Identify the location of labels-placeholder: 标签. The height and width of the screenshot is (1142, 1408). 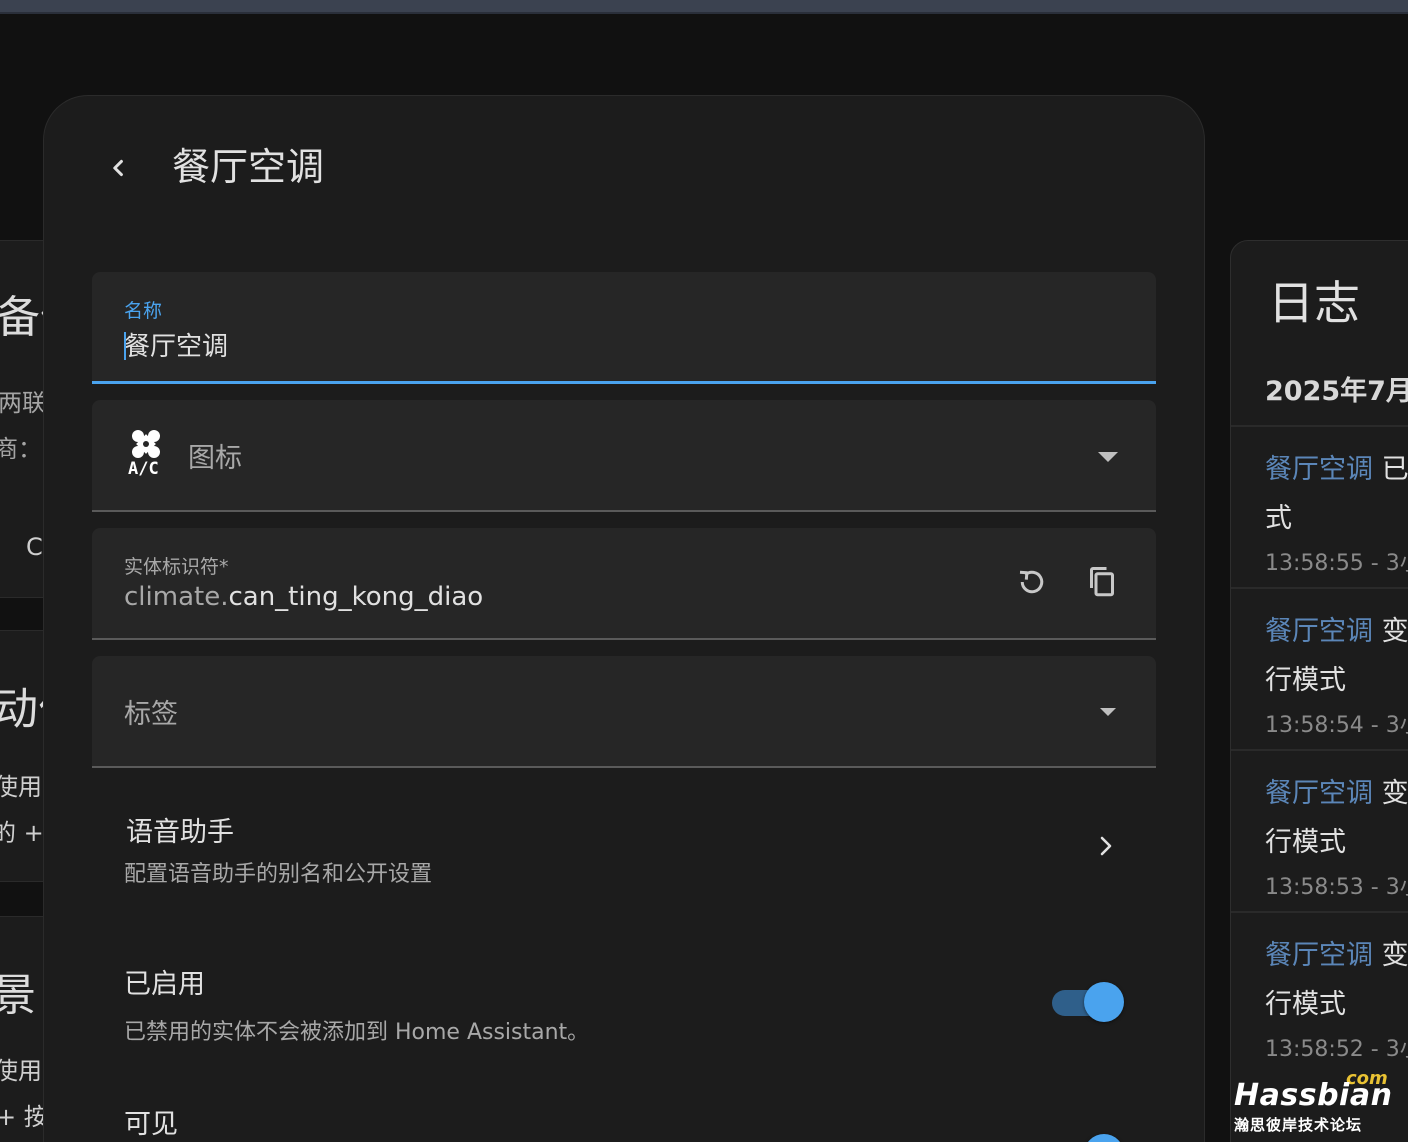
(151, 714).